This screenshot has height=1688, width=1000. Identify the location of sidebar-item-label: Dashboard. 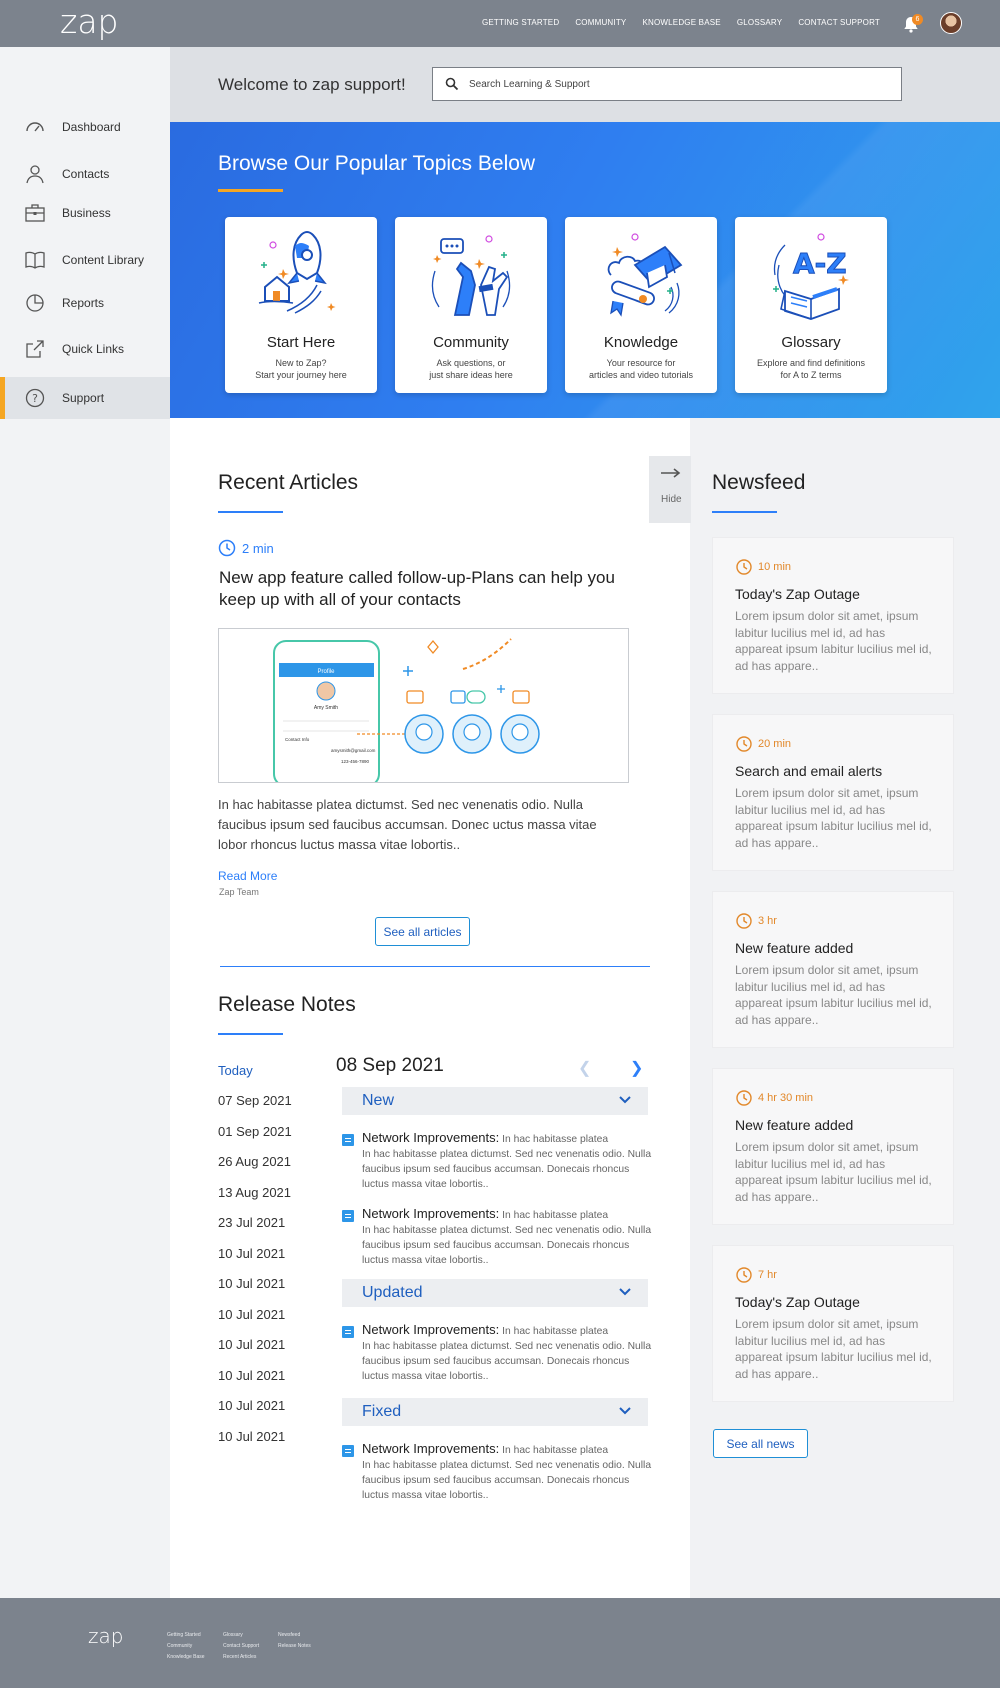
(91, 127).